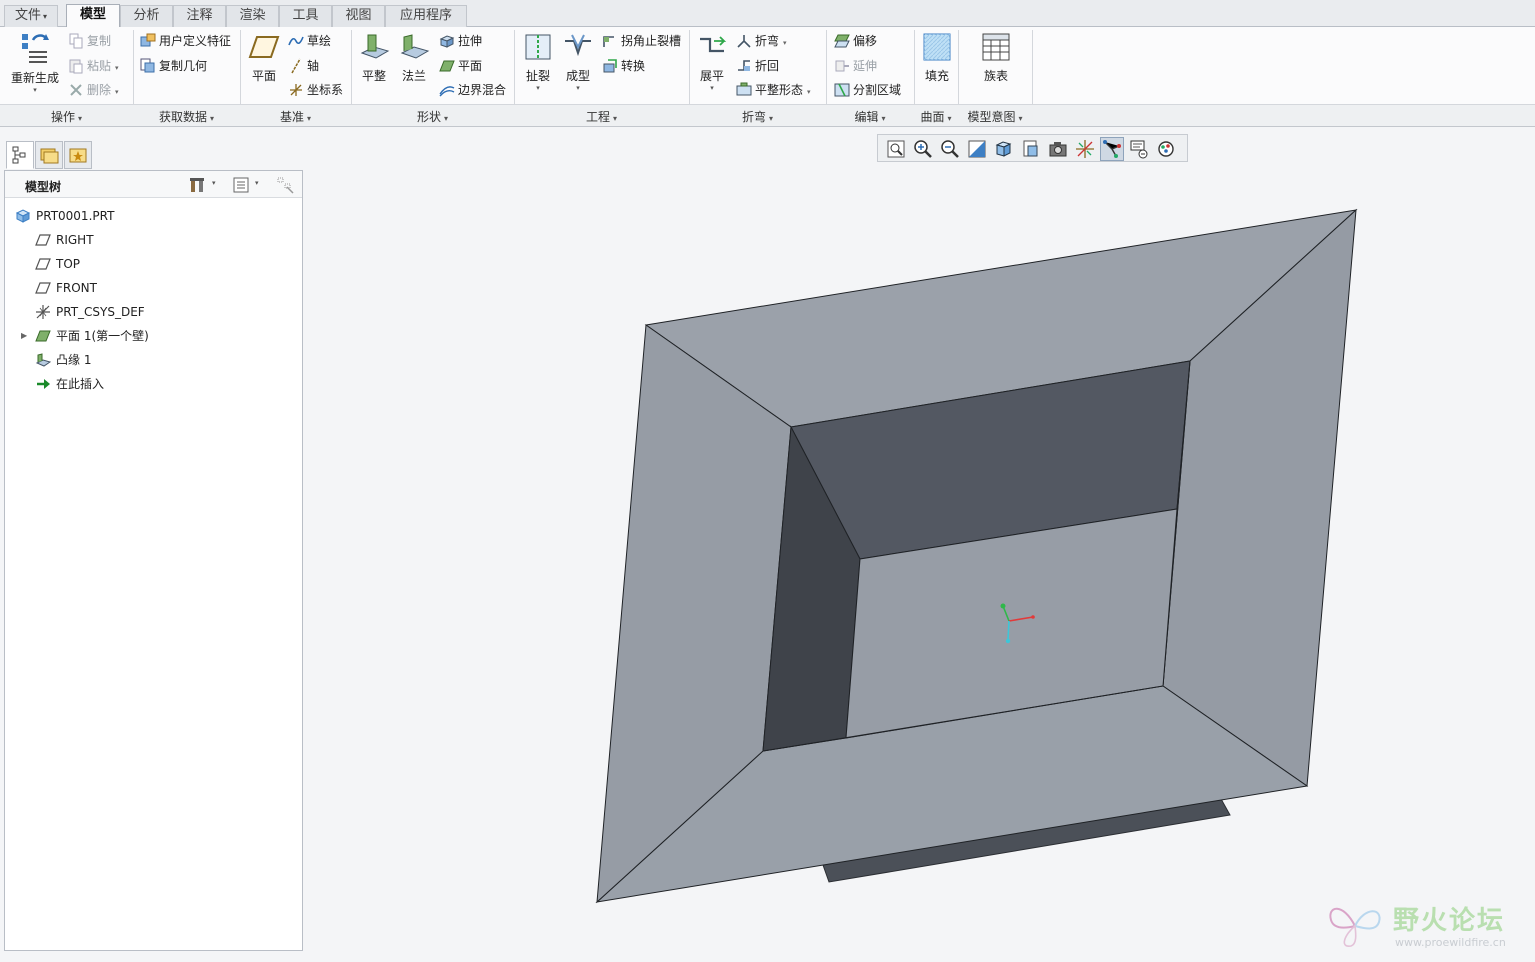 This screenshot has width=1535, height=962. Describe the element at coordinates (447, 41) in the screenshot. I see `extrude-icon` at that location.